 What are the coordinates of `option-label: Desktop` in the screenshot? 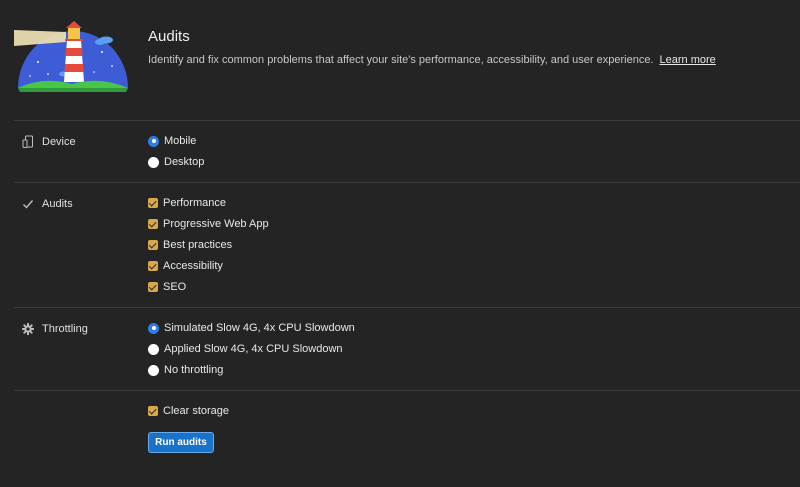 It's located at (184, 162).